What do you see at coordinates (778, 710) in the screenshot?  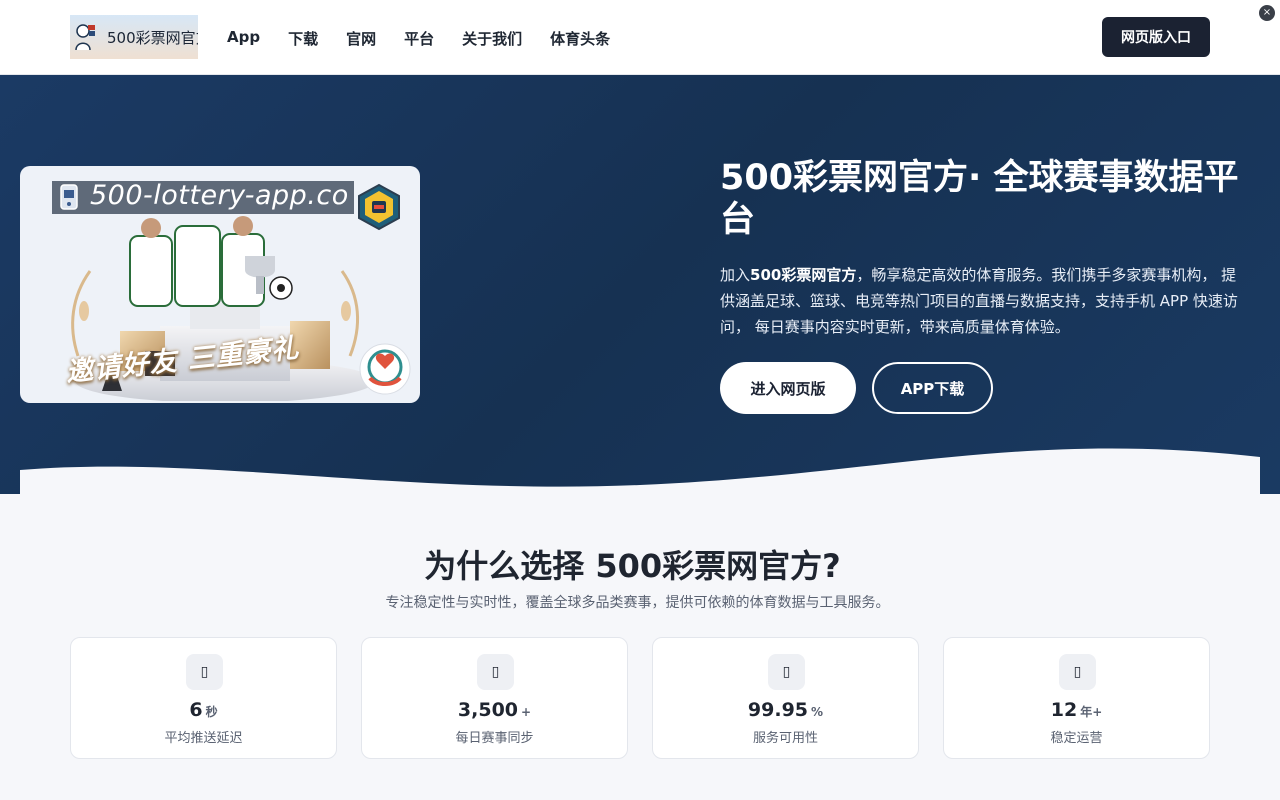 I see `stat-number: 99.95` at bounding box center [778, 710].